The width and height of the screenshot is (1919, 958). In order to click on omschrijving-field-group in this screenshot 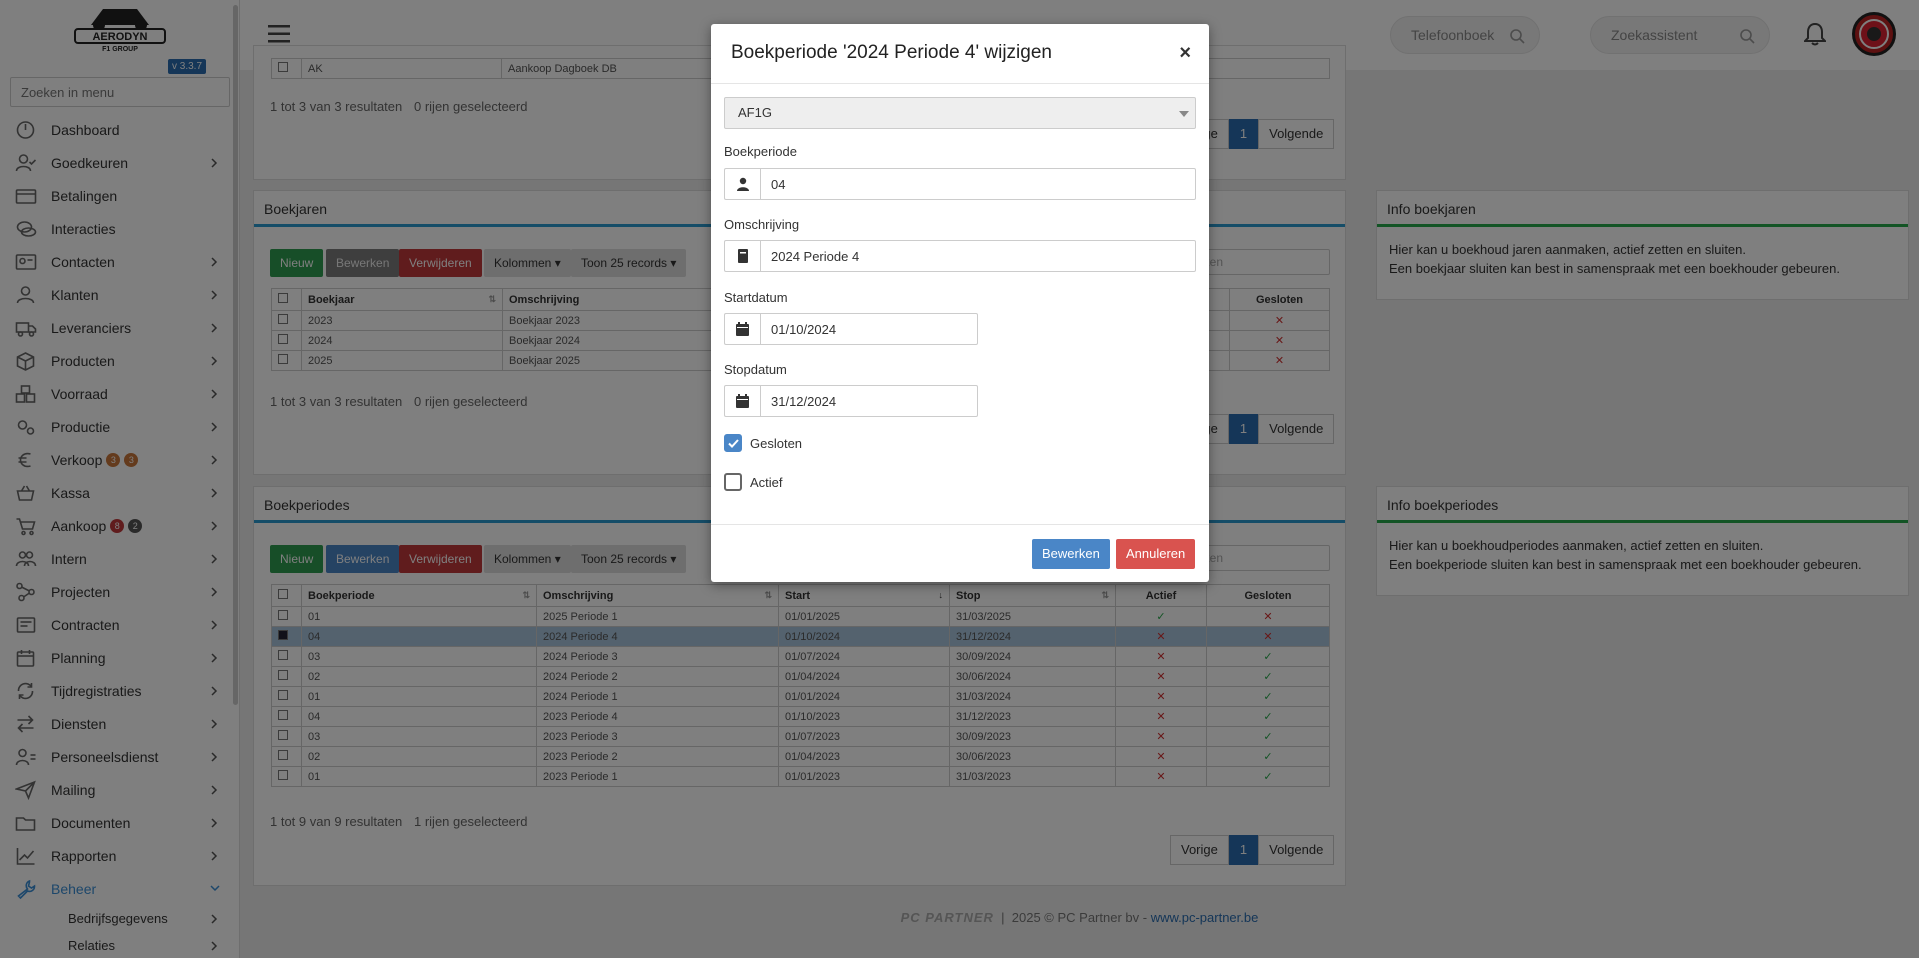, I will do `click(960, 256)`.